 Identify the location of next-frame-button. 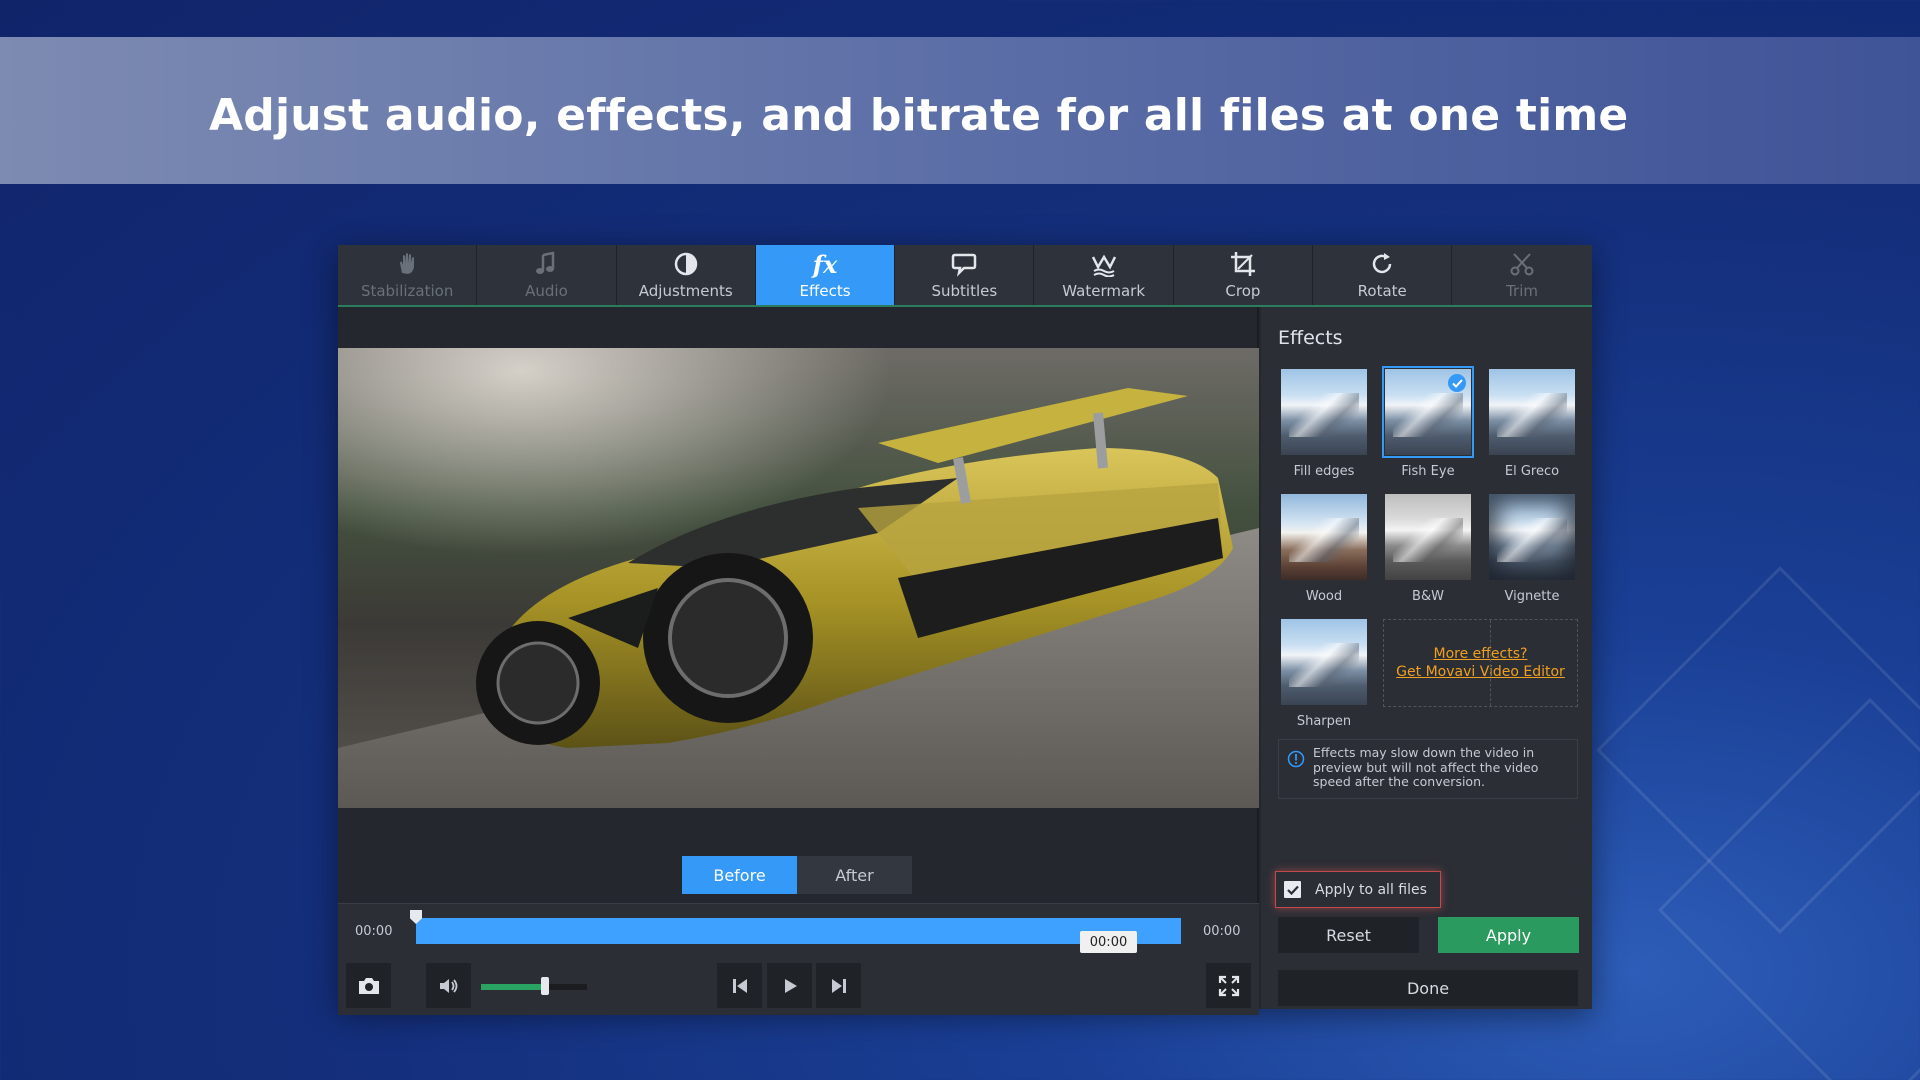
(838, 985).